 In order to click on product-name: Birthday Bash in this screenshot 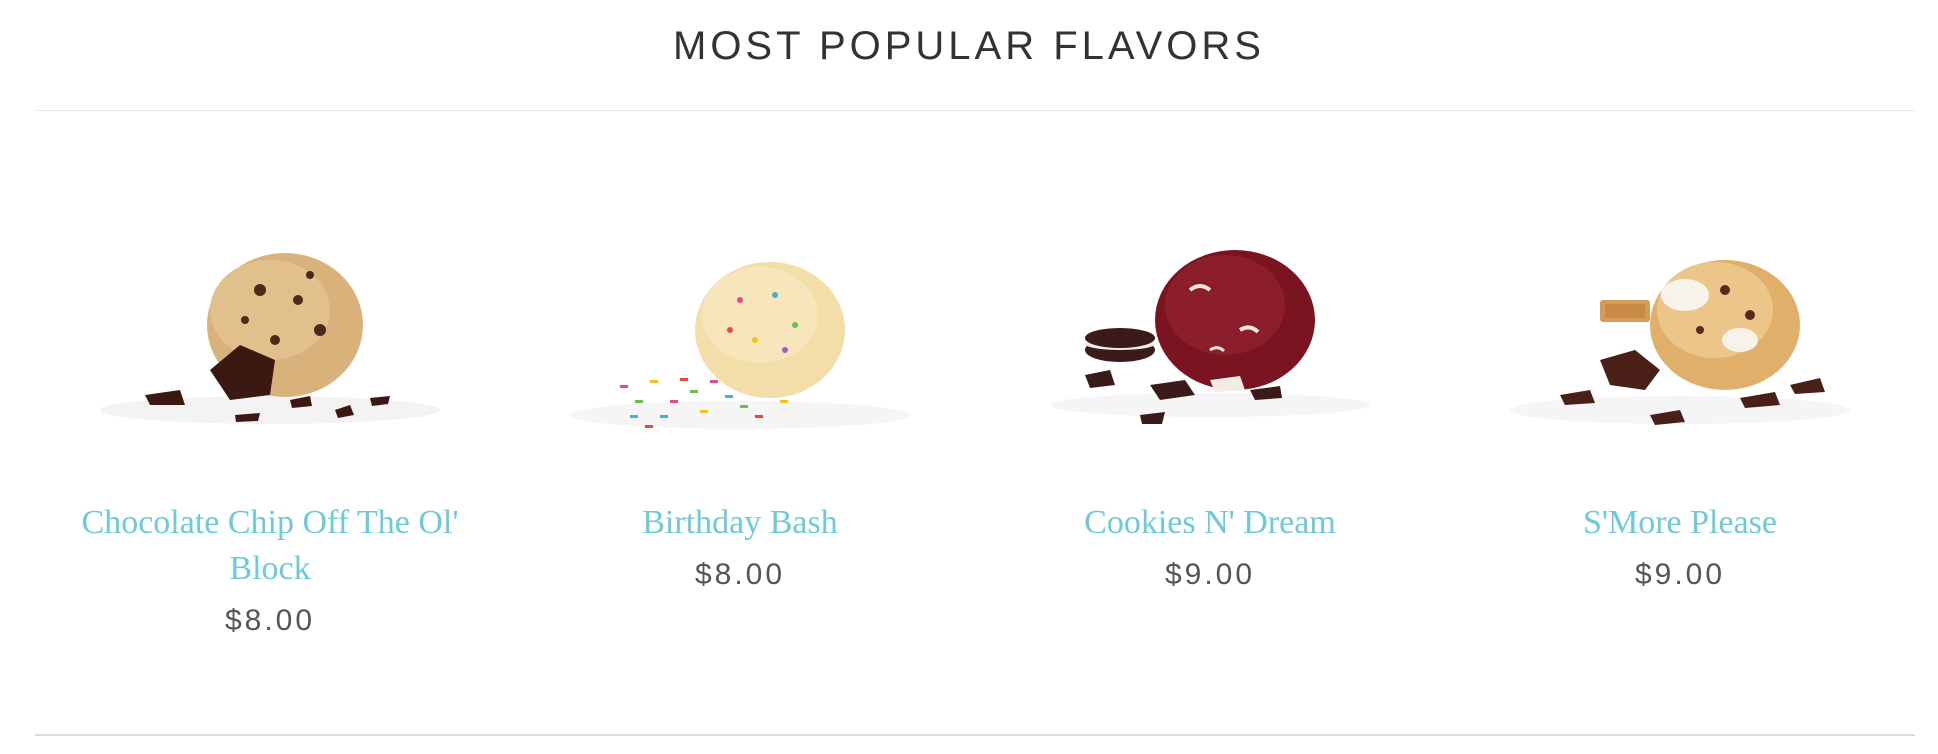, I will do `click(740, 523)`.